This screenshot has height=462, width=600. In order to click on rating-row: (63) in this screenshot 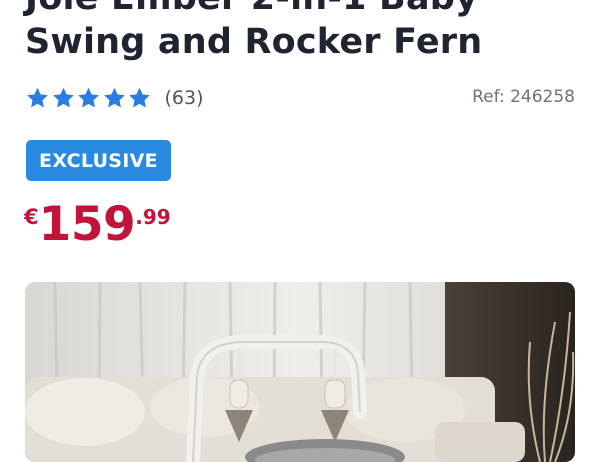, I will do `click(114, 98)`.